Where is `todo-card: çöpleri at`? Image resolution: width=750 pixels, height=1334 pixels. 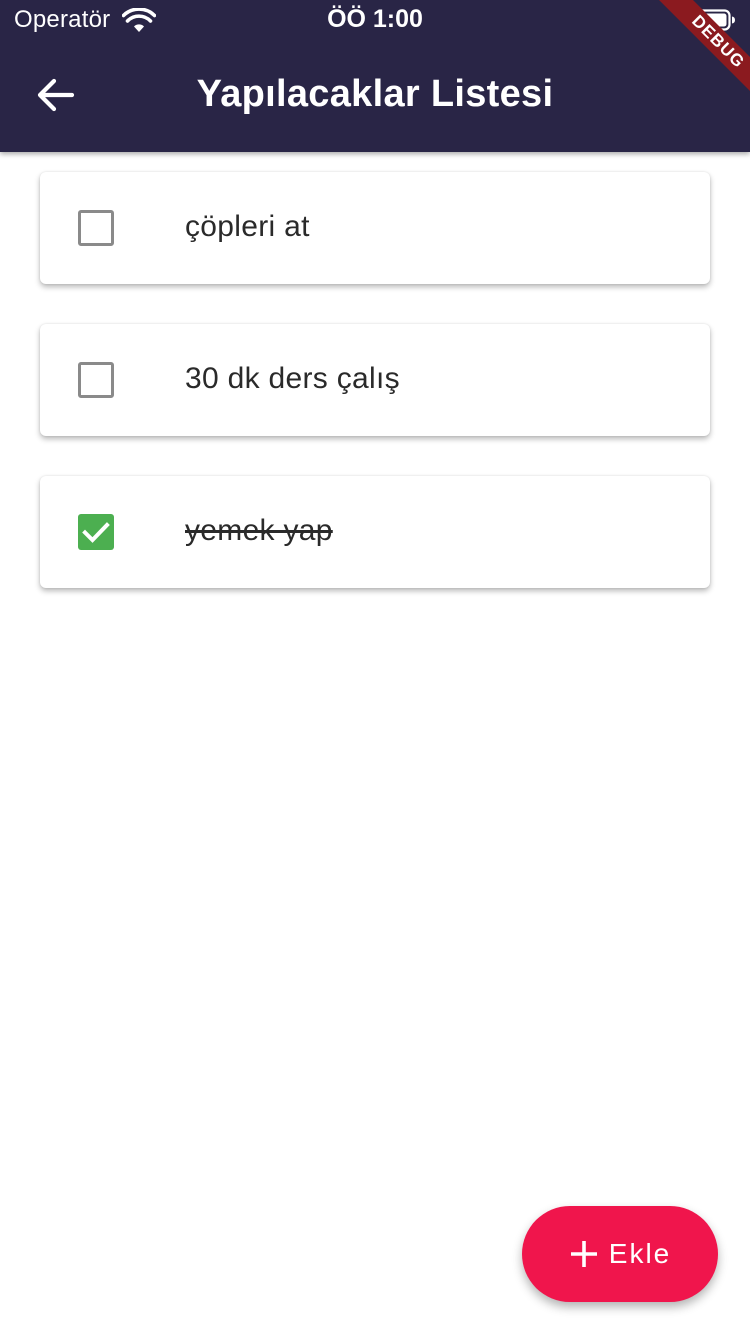 todo-card: çöpleri at is located at coordinates (375, 228).